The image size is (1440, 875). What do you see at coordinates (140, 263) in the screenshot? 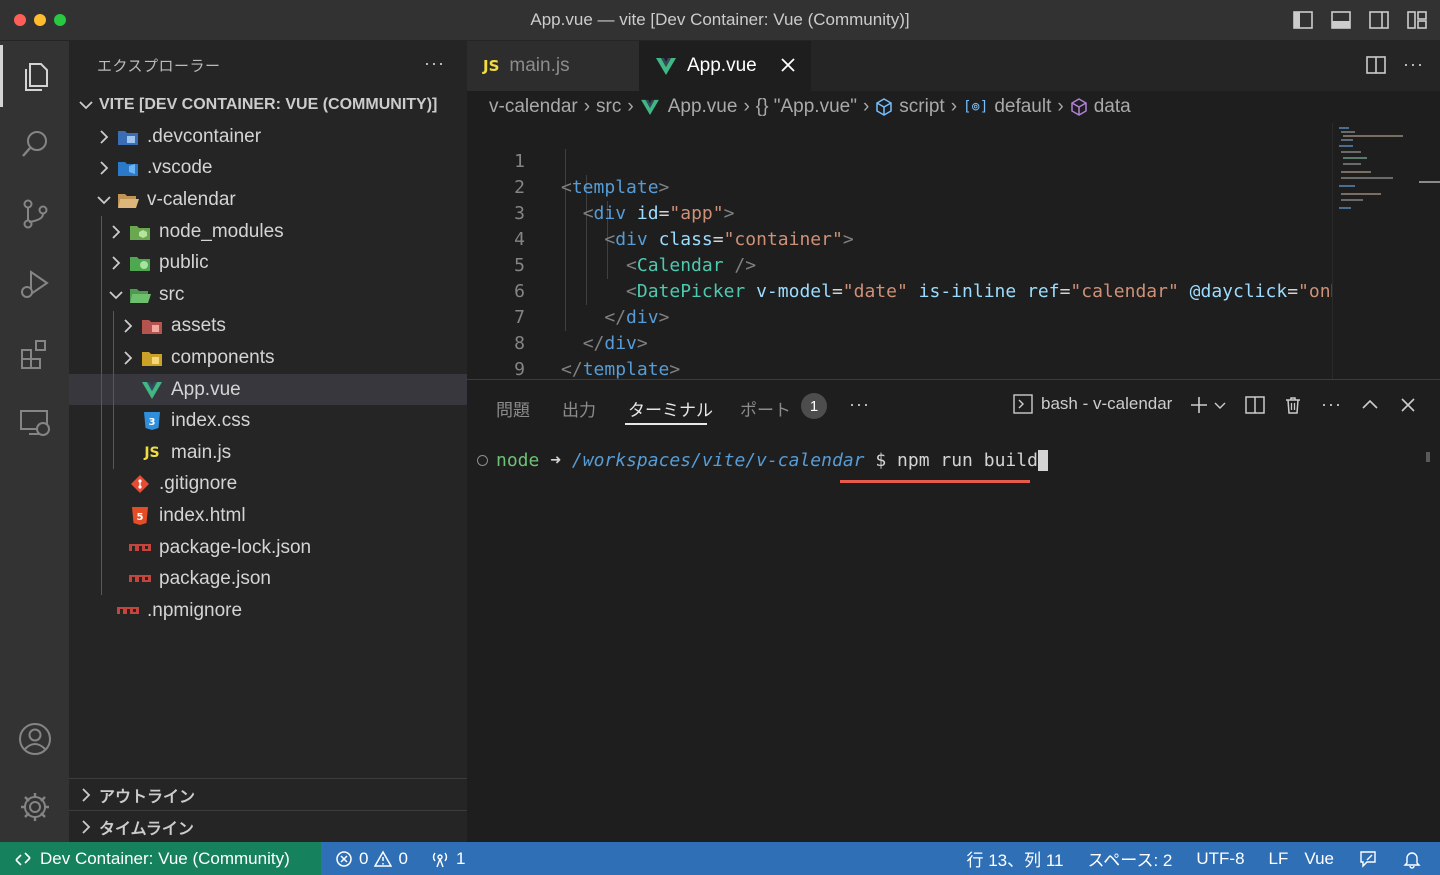
I see `folder-public-icon` at bounding box center [140, 263].